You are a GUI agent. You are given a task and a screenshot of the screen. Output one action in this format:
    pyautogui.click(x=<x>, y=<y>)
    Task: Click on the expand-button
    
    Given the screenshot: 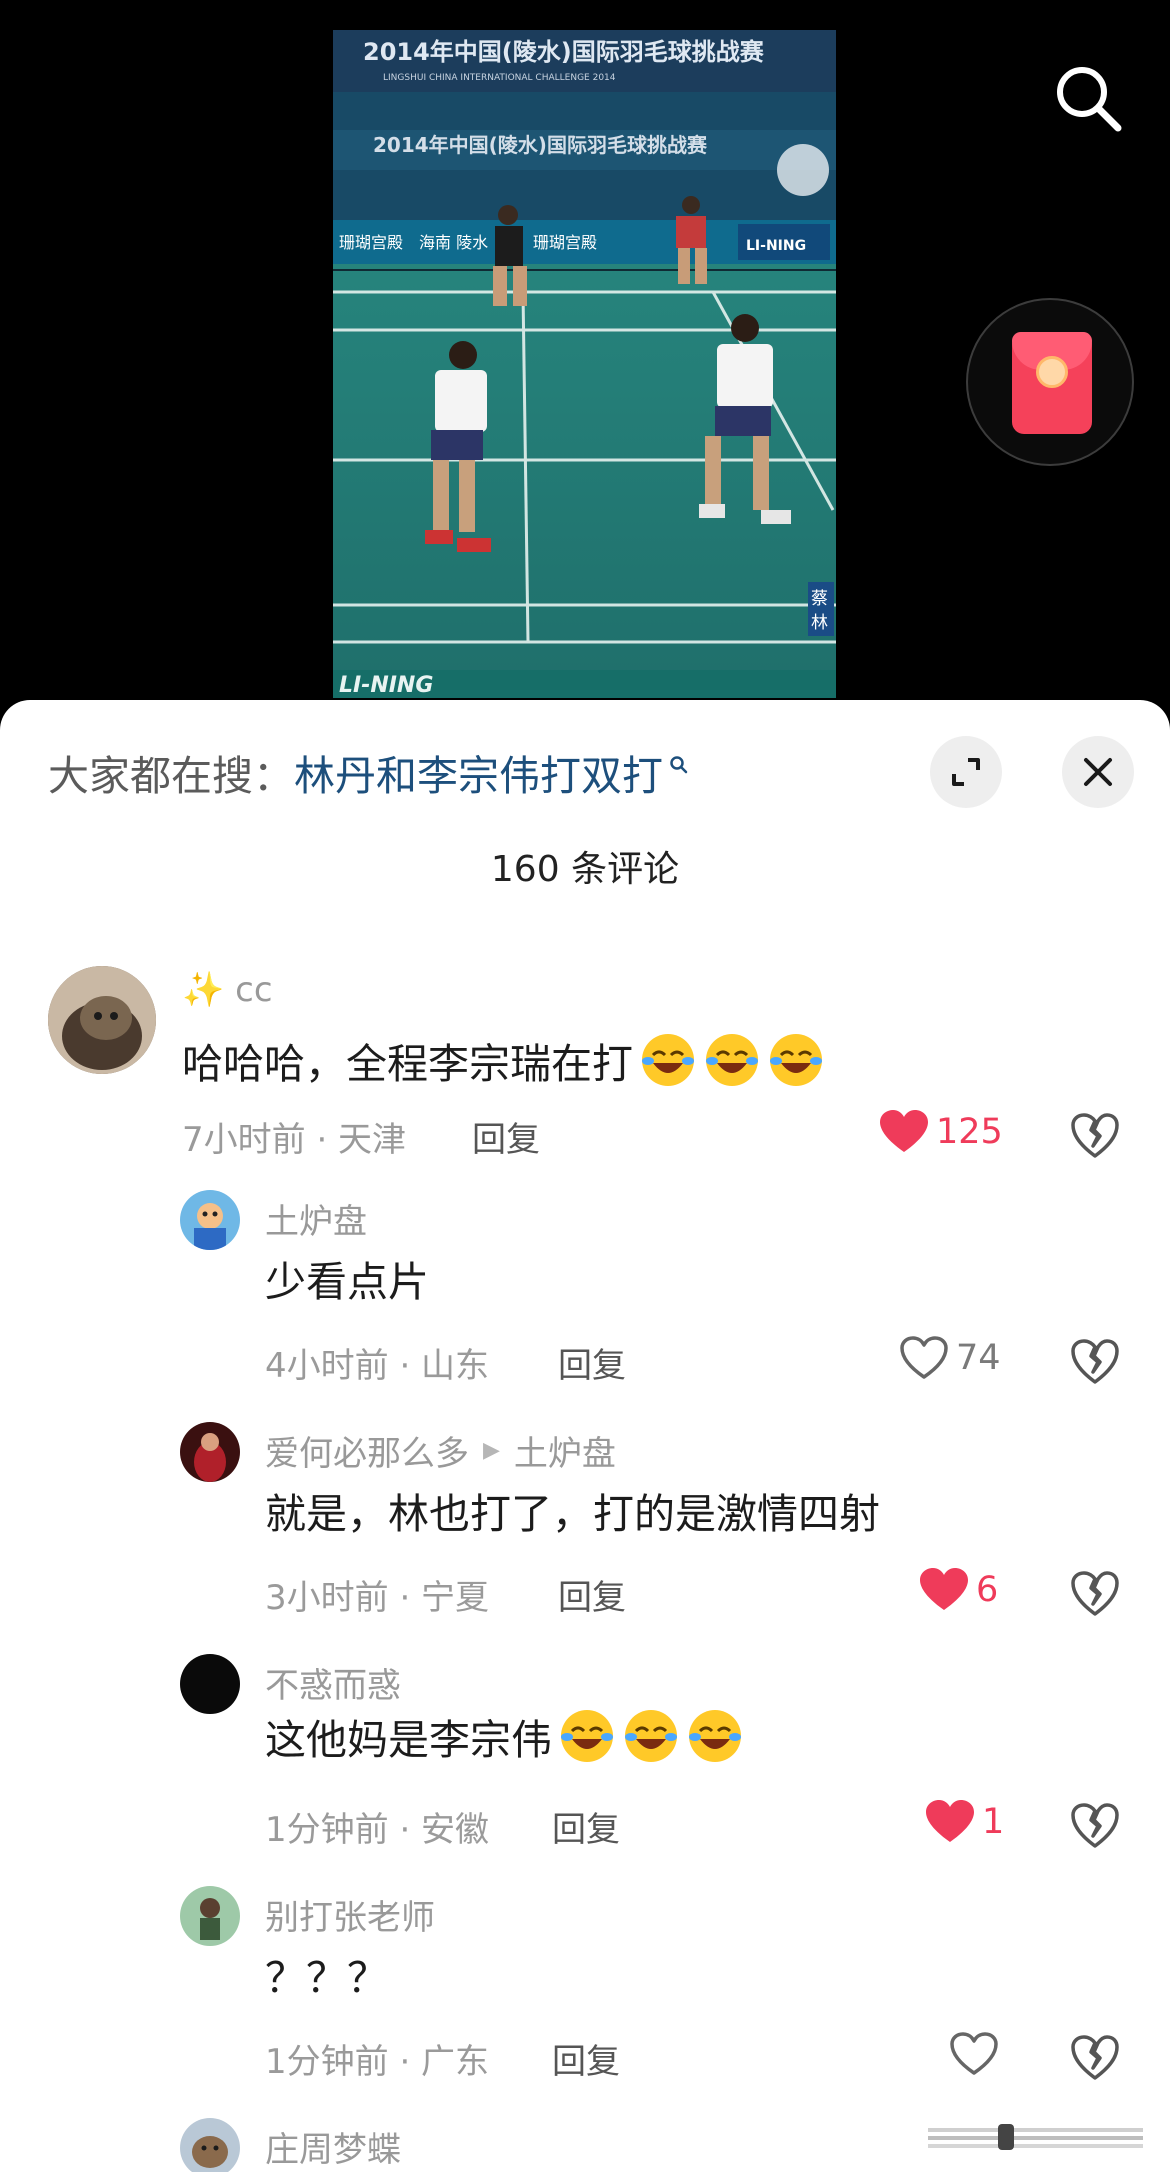 What is the action you would take?
    pyautogui.click(x=966, y=772)
    